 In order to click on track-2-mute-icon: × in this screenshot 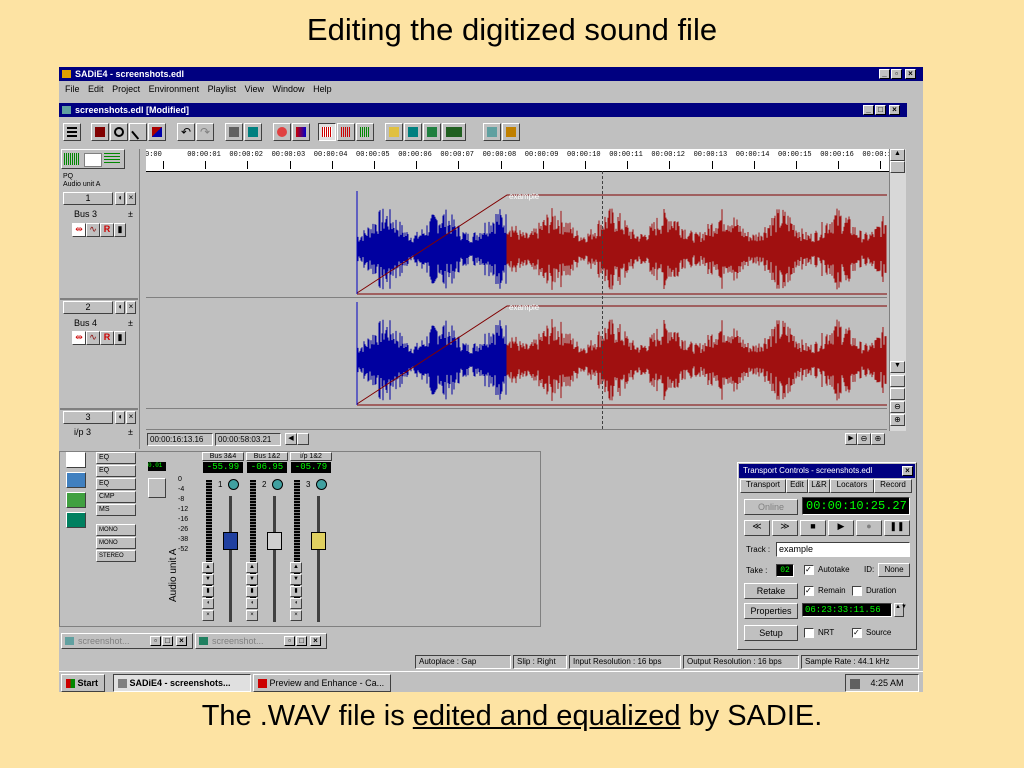, I will do `click(131, 307)`.